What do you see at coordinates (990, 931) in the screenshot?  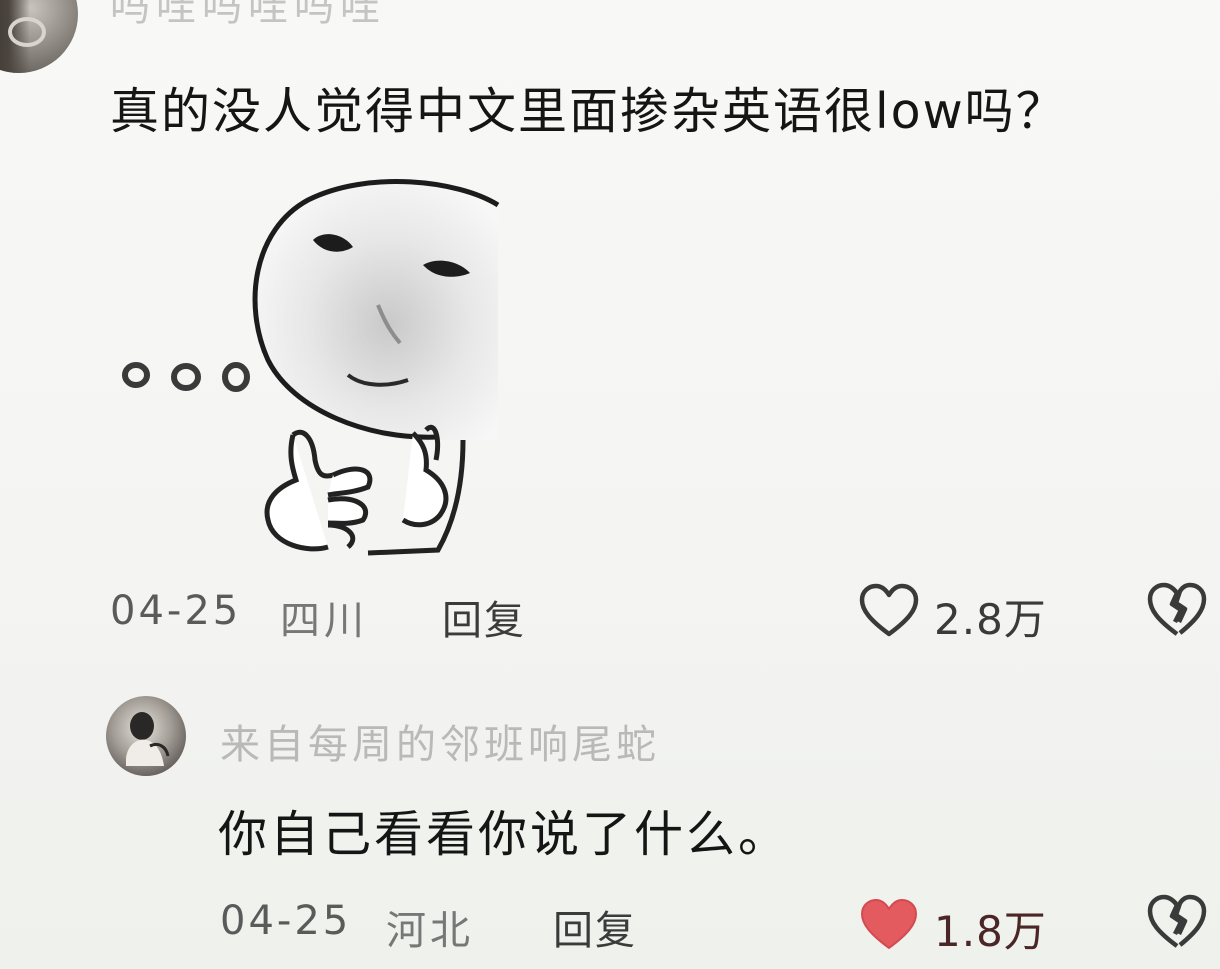 I see `like-count: 1.8万` at bounding box center [990, 931].